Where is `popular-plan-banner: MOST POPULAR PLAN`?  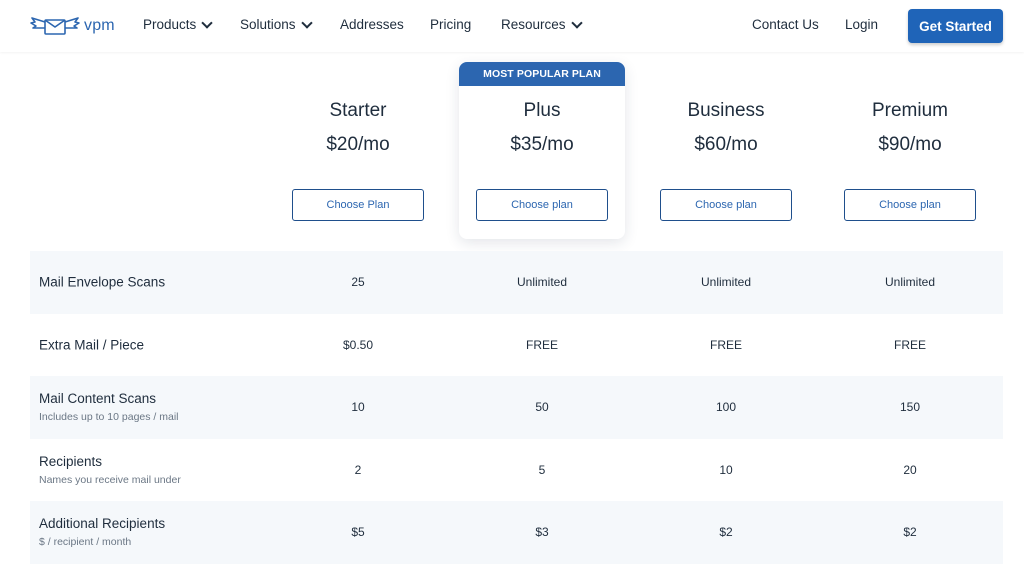
popular-plan-banner: MOST POPULAR PLAN is located at coordinates (542, 74).